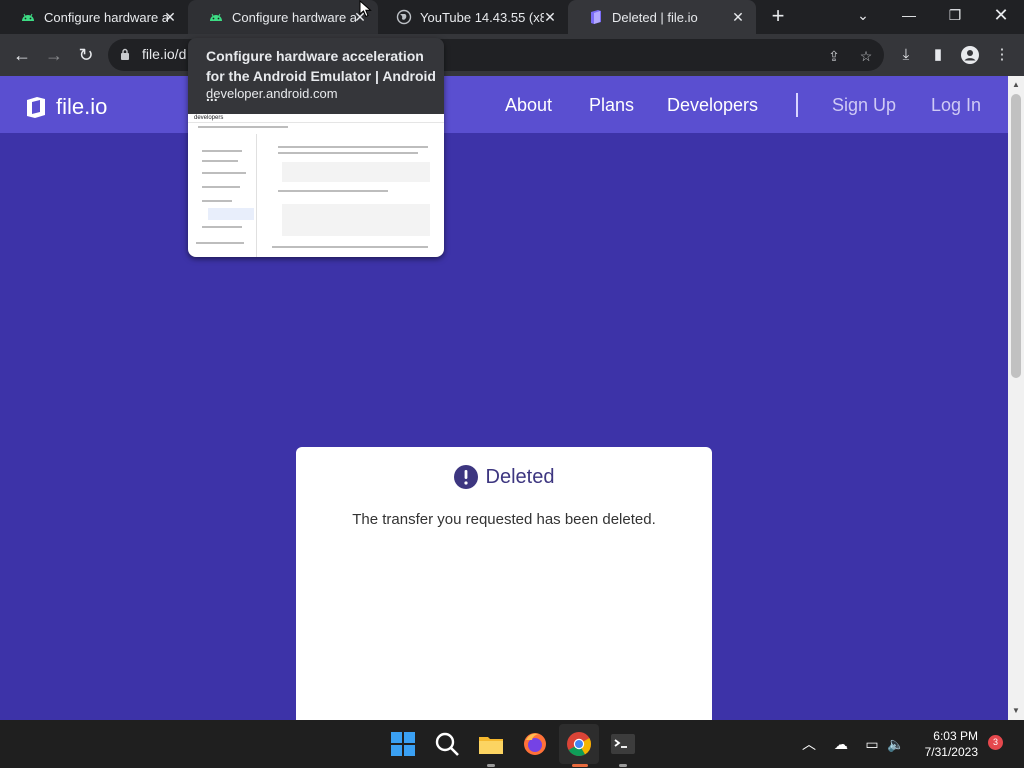  What do you see at coordinates (896, 744) in the screenshot?
I see `volume-icon: 🔈` at bounding box center [896, 744].